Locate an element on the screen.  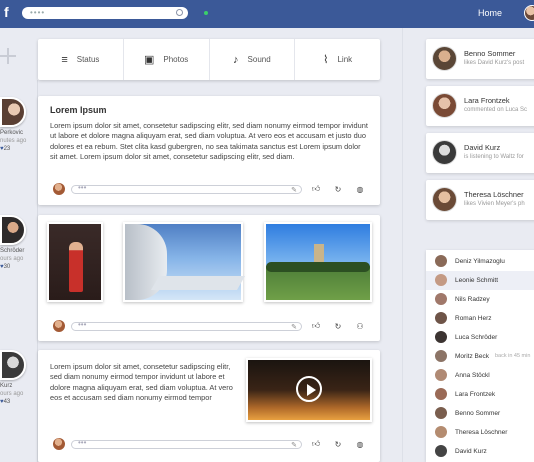
play-icon is located at coordinates (309, 389).